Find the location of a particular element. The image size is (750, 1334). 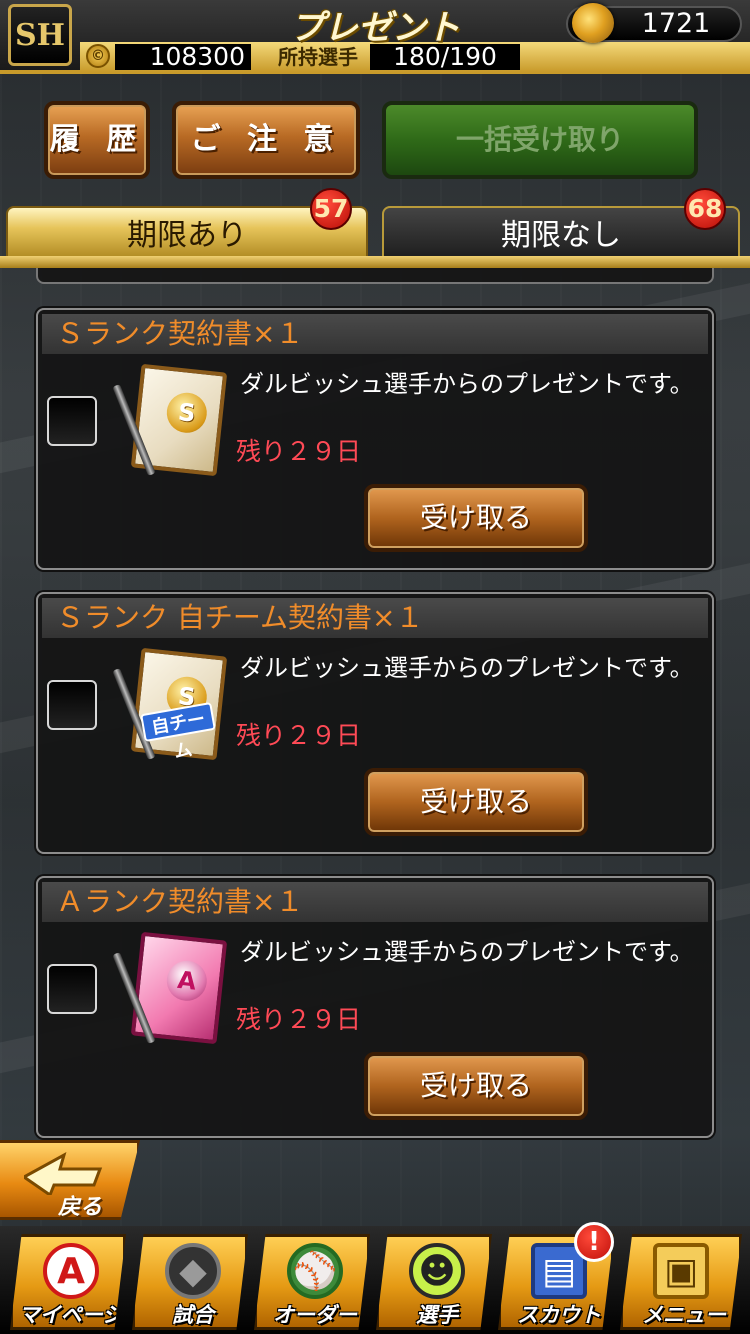

nav-label: 選手 is located at coordinates (437, 1315).